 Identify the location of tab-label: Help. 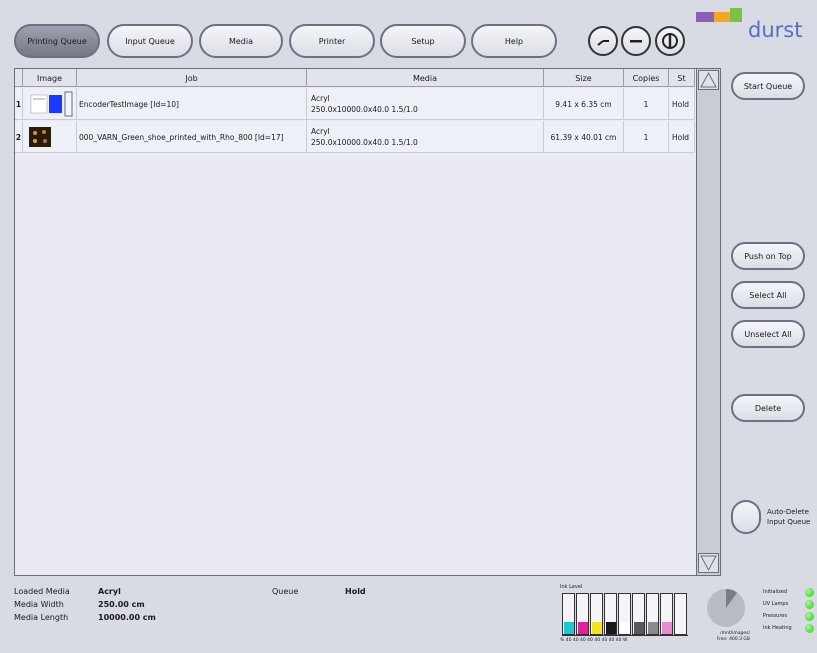
(514, 41).